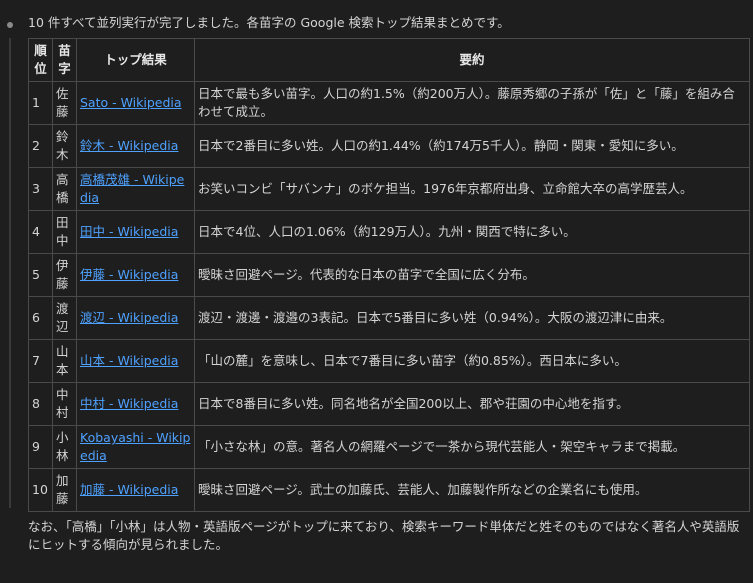  I want to click on surname-cell: 佐藤, so click(64, 103).